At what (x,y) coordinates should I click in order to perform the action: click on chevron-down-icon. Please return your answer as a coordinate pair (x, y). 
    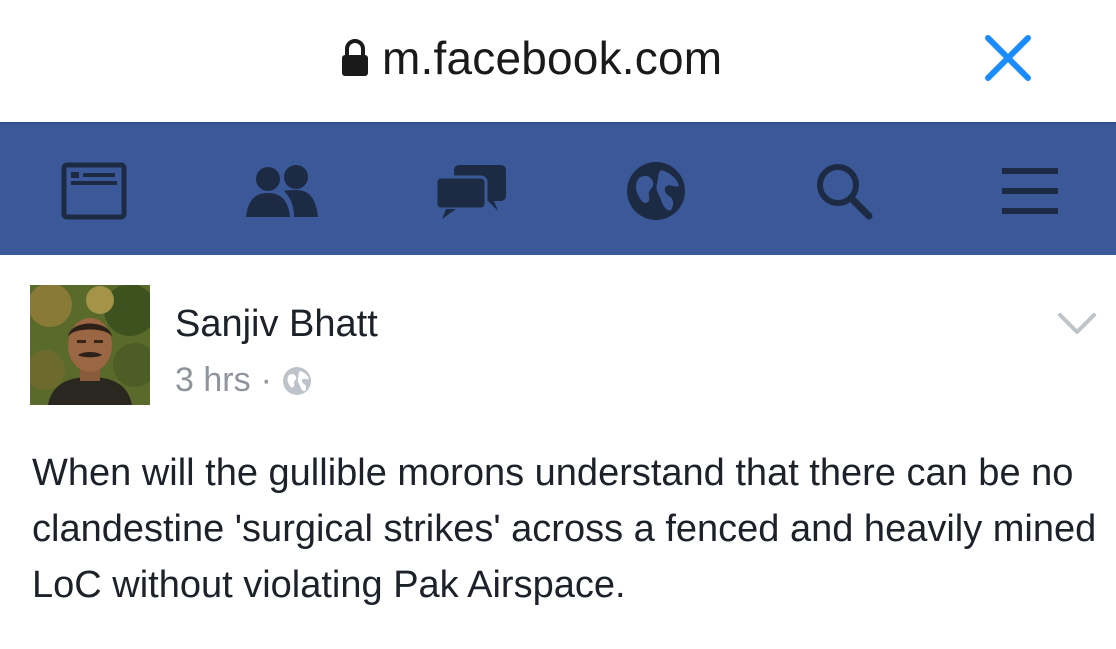
    Looking at the image, I should click on (1077, 324).